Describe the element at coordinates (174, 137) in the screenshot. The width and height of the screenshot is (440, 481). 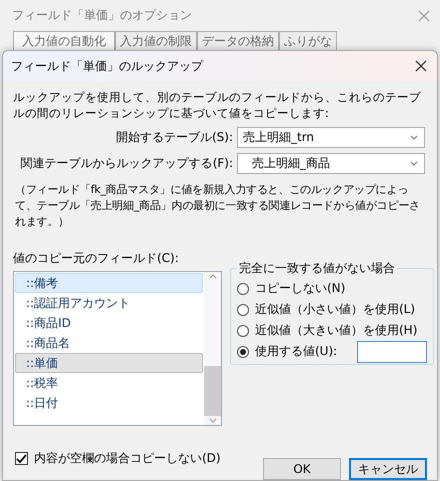
I see `field-label: 開始するテーブル(S):` at that location.